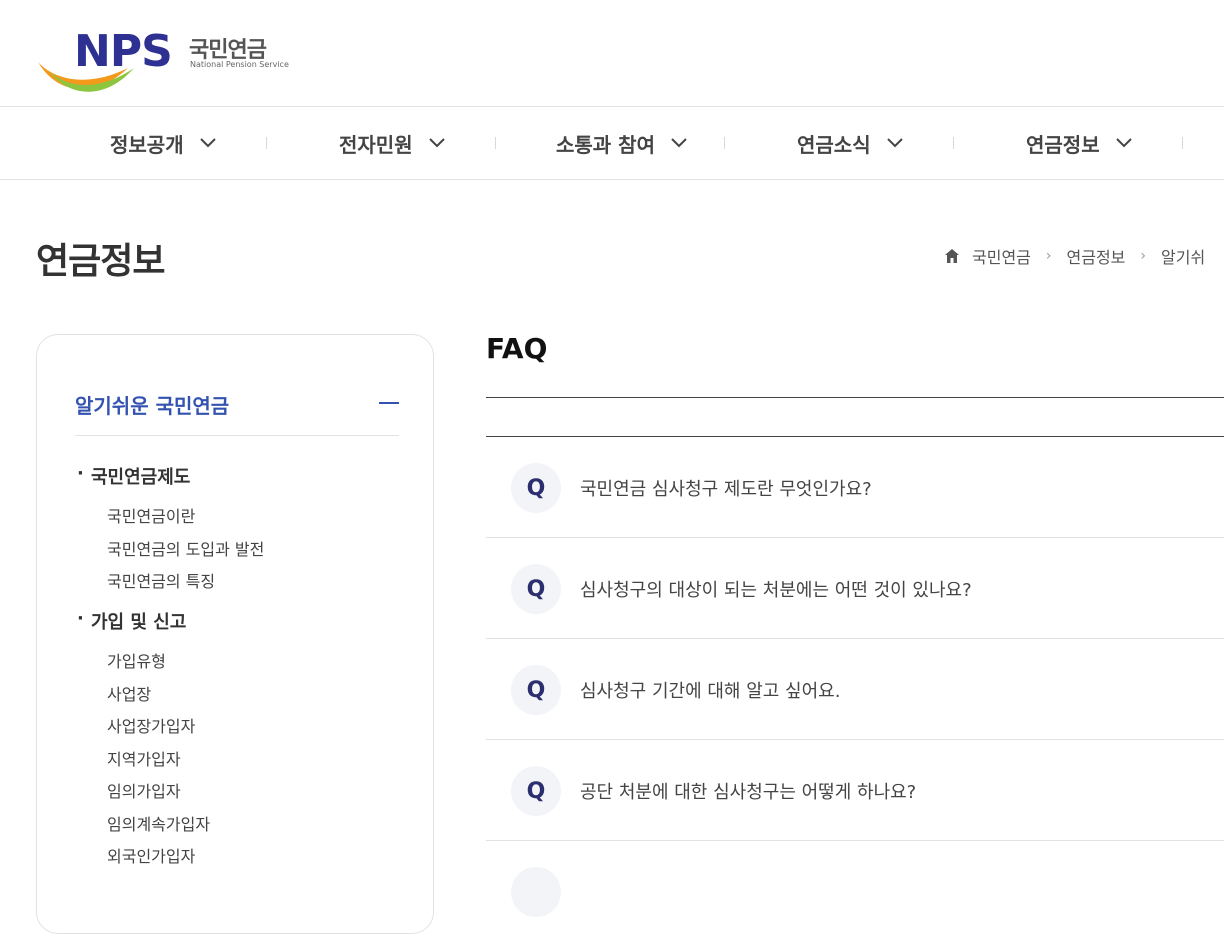  Describe the element at coordinates (536, 892) in the screenshot. I see `question-icon` at that location.